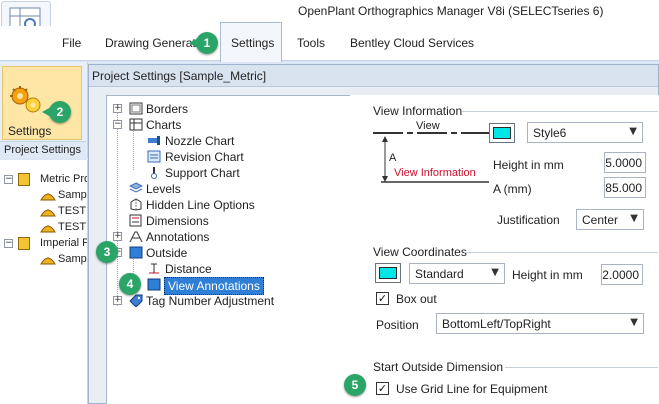  What do you see at coordinates (227, 173) in the screenshot?
I see `tree-item-support-chart: Support Chart` at bounding box center [227, 173].